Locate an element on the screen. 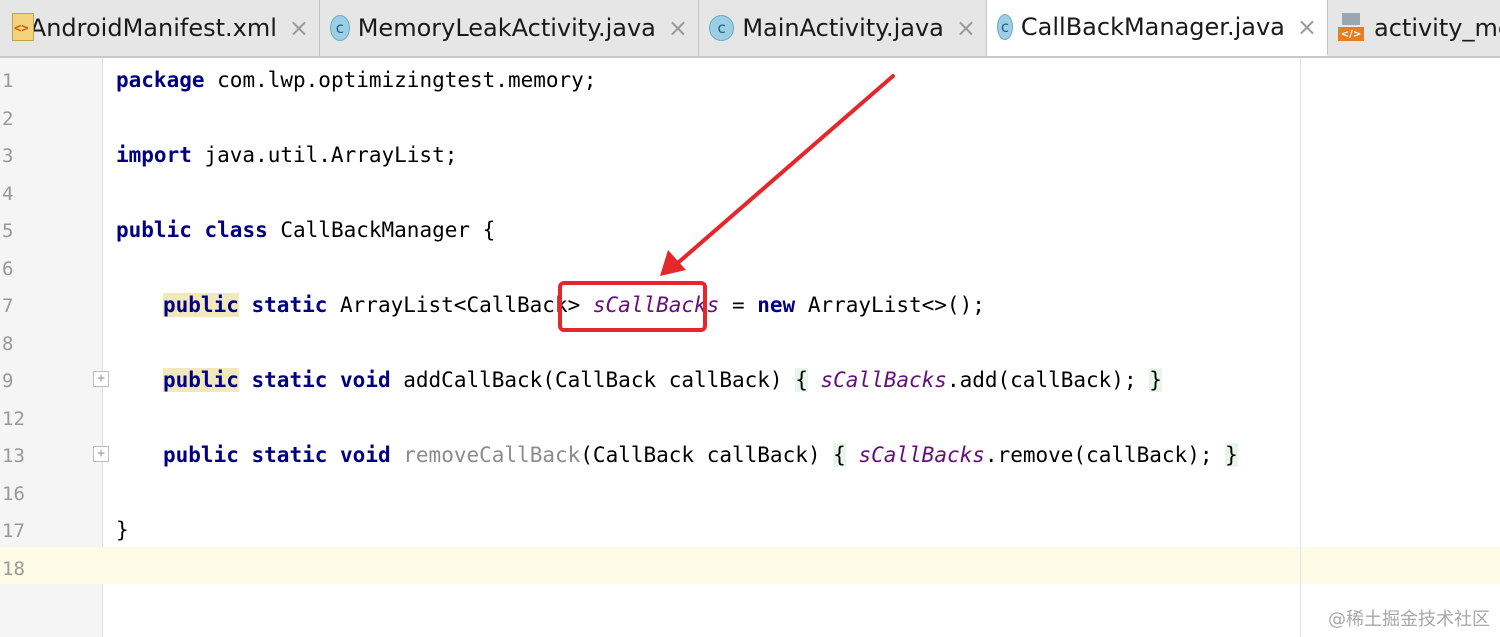 The image size is (1500, 637). tab-label: activity_me is located at coordinates (1437, 28).